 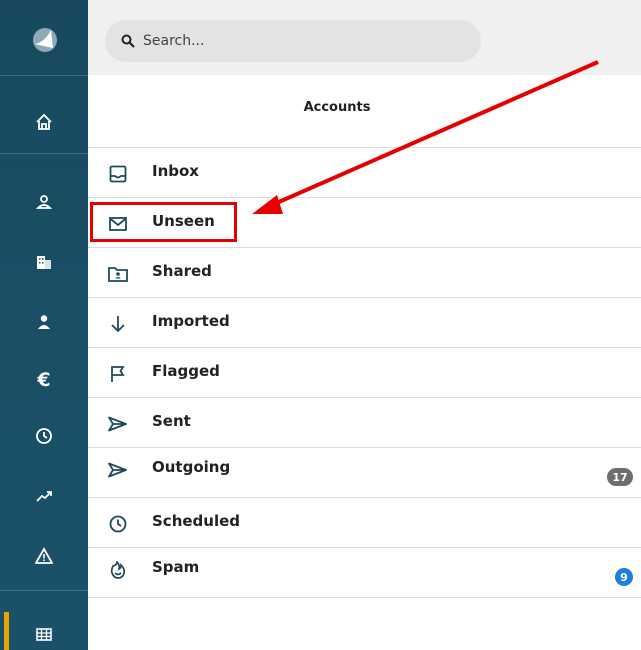 I want to click on time-icon, so click(x=44, y=436).